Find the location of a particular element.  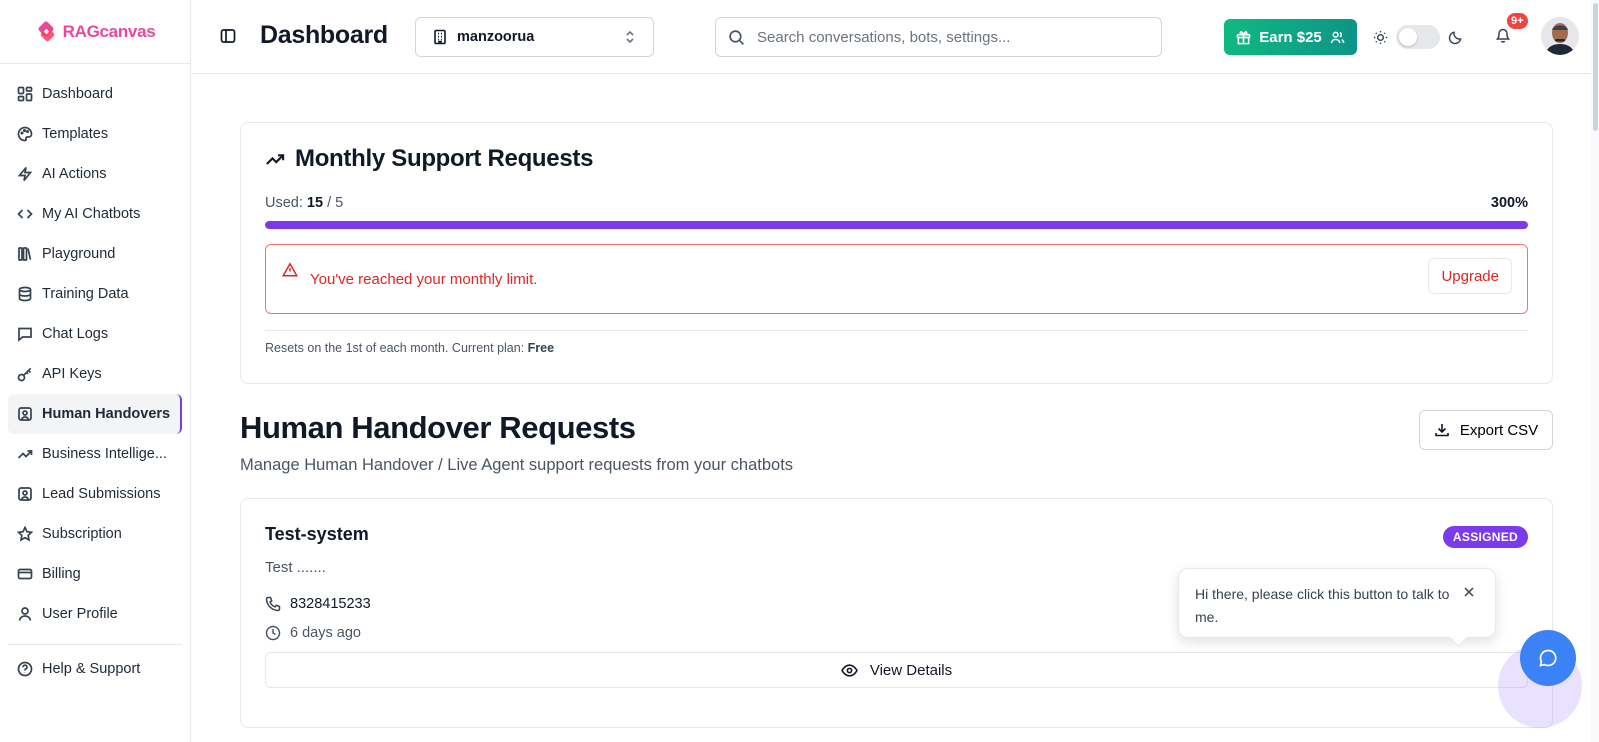

search-input is located at coordinates (947, 37).